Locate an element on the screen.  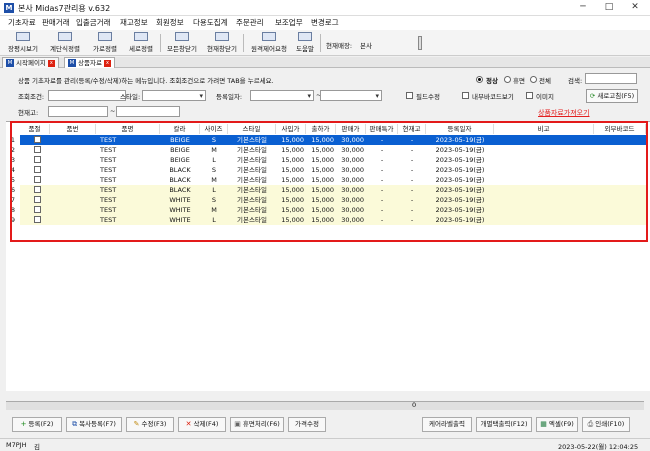
tab-start-page: M 시작페이지 x is located at coordinates (30, 62).